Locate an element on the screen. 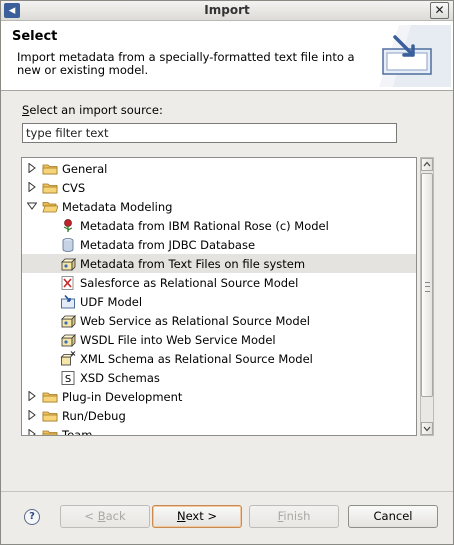 The image size is (454, 545). next-button-label: Next > is located at coordinates (197, 516).